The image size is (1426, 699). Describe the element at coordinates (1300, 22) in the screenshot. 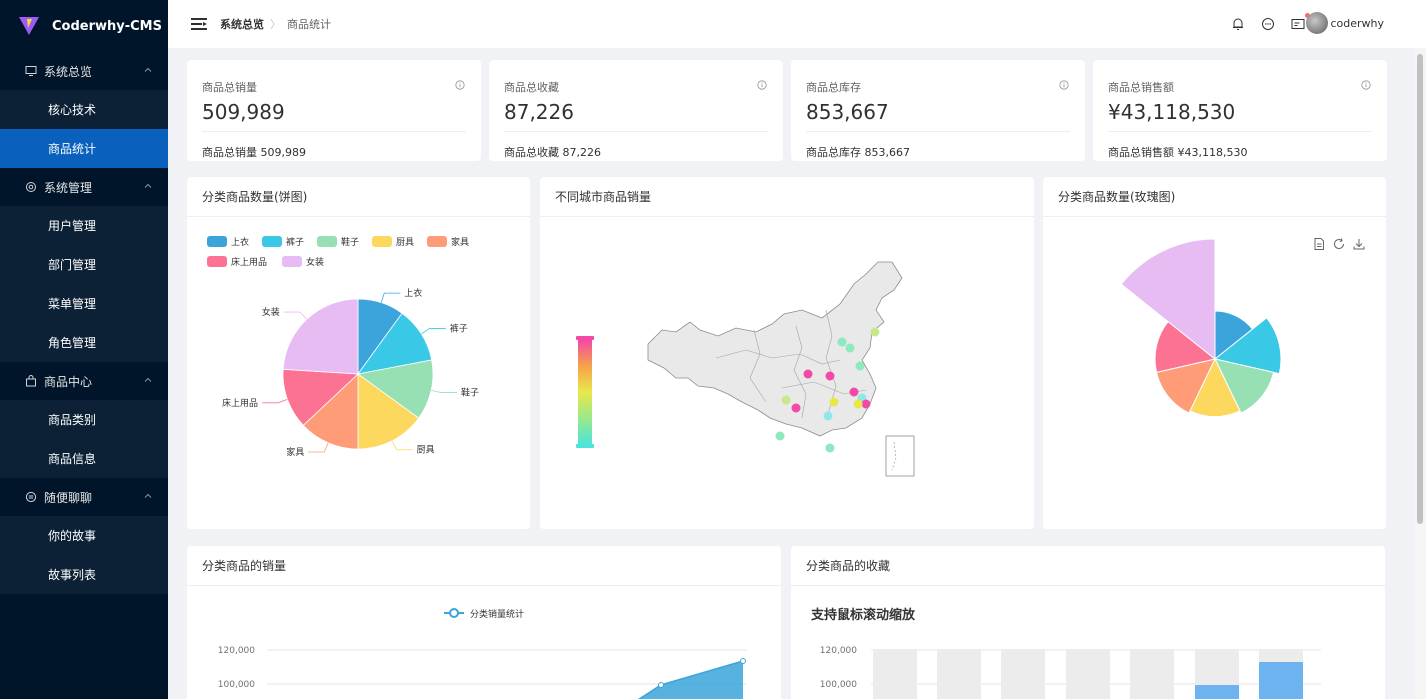

I see `message-box-icon` at that location.